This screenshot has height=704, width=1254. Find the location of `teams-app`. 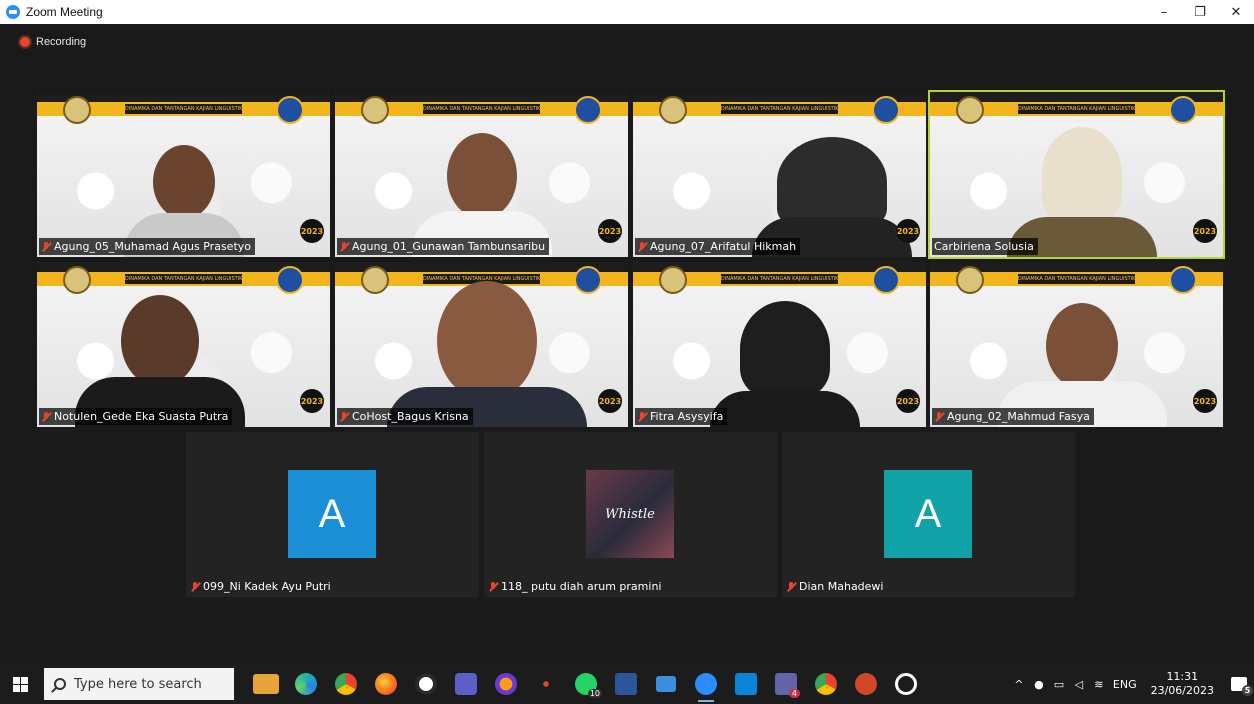

teams-app is located at coordinates (466, 684).